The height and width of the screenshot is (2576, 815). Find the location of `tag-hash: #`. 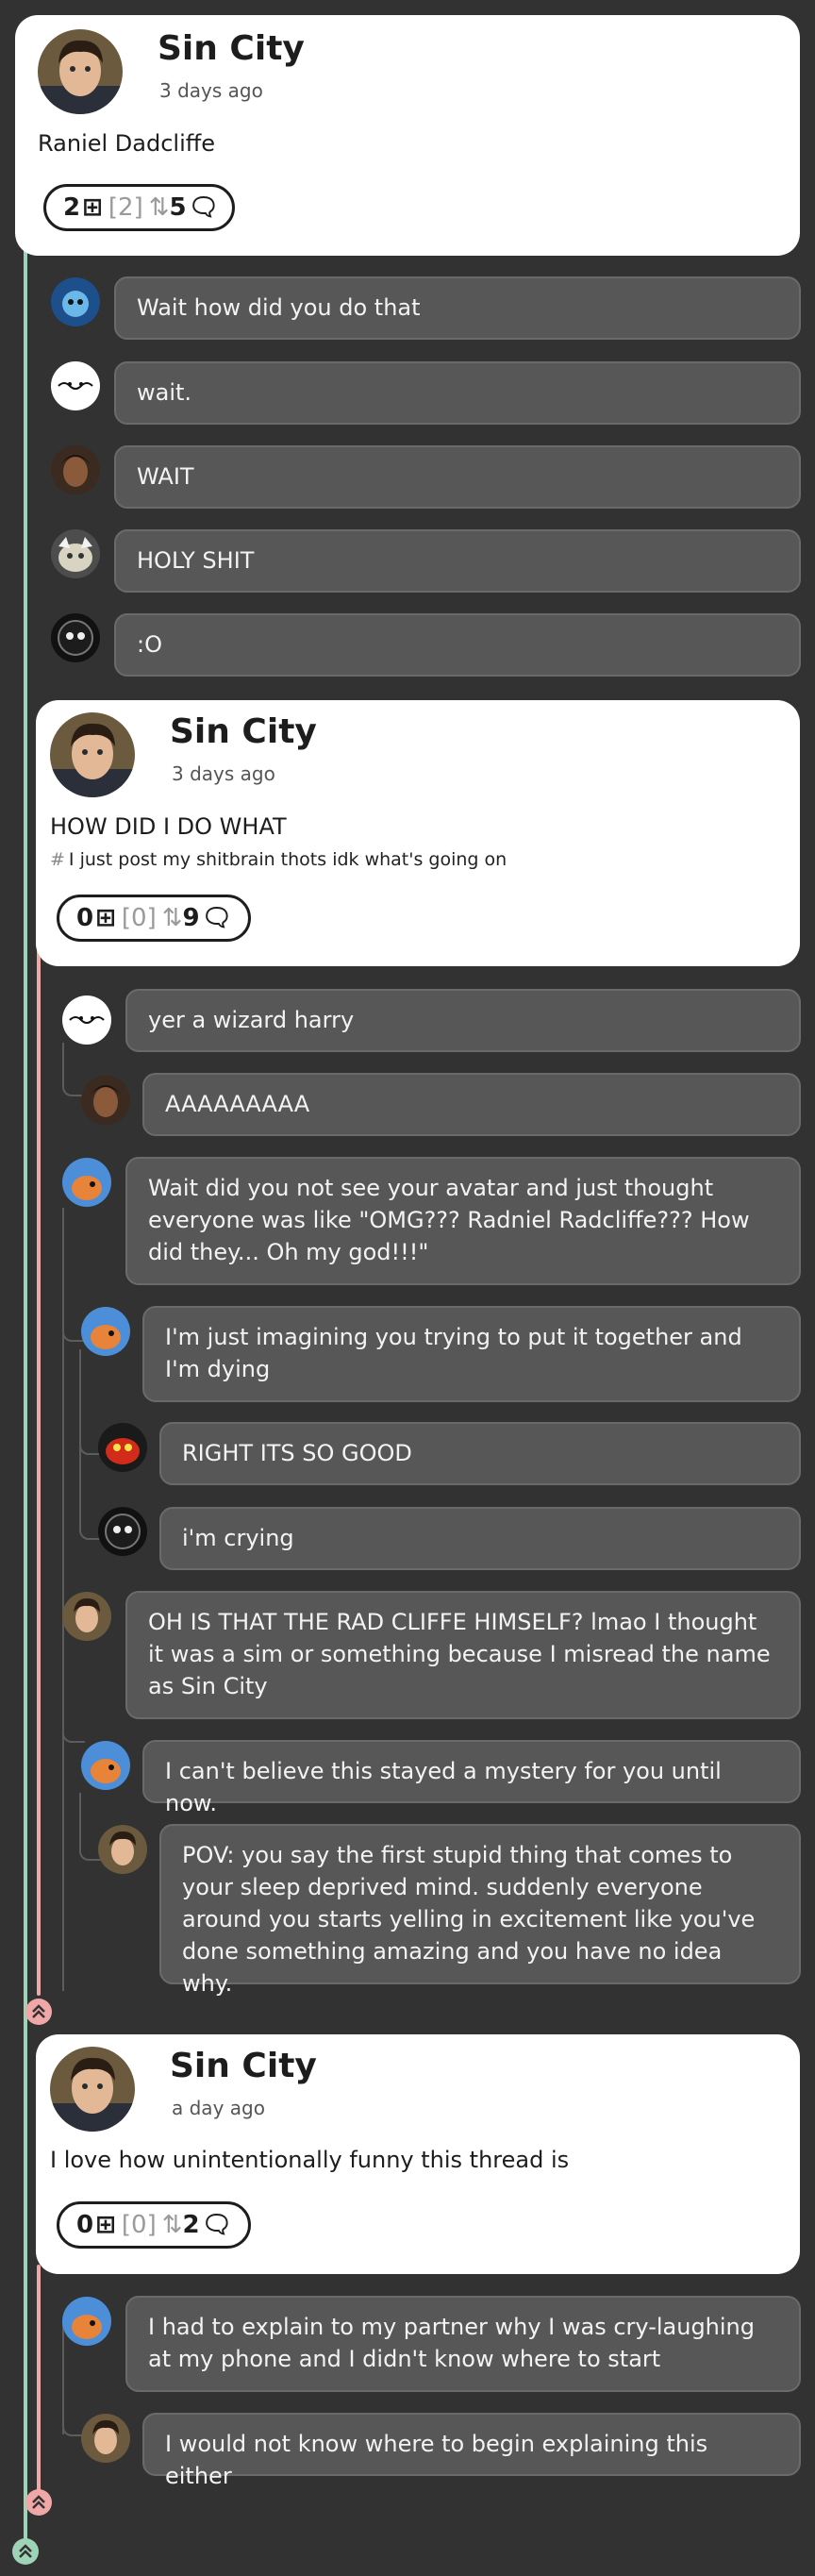

tag-hash: # is located at coordinates (58, 859).